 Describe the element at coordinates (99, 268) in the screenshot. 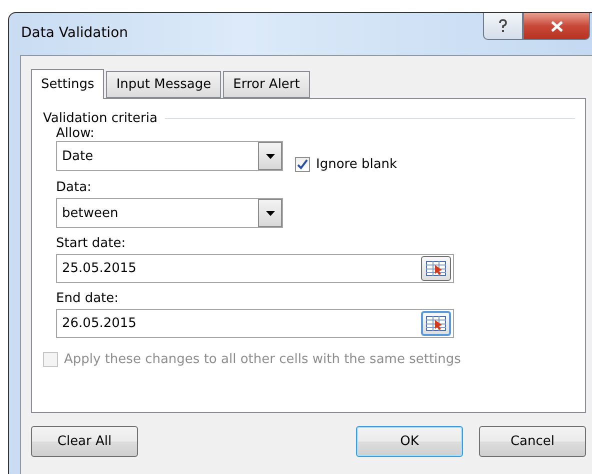

I see `date-value: 25.05.2015` at that location.